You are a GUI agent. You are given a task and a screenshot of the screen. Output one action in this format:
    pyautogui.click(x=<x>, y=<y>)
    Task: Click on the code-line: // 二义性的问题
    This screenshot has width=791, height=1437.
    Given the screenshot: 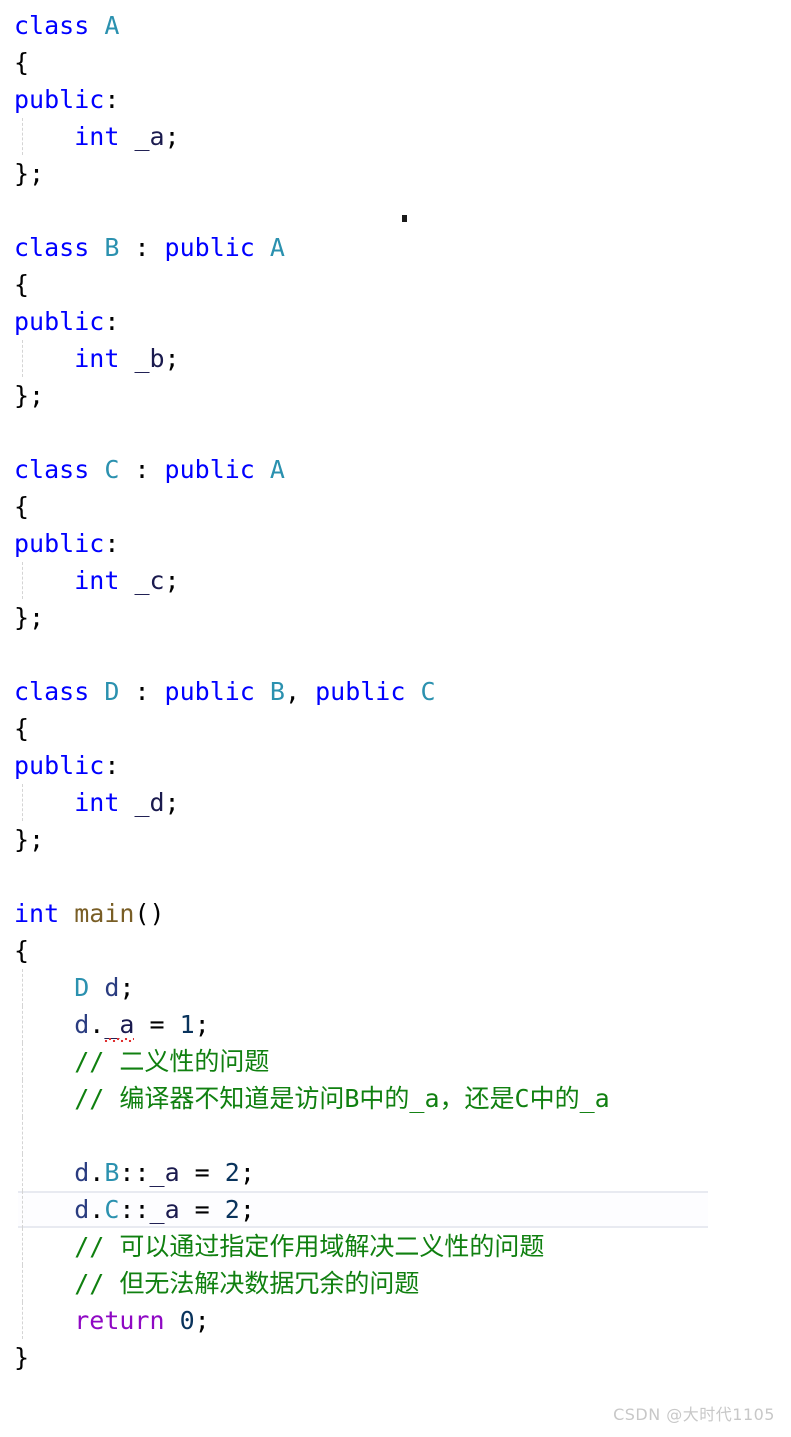 What is the action you would take?
    pyautogui.click(x=395, y=1061)
    